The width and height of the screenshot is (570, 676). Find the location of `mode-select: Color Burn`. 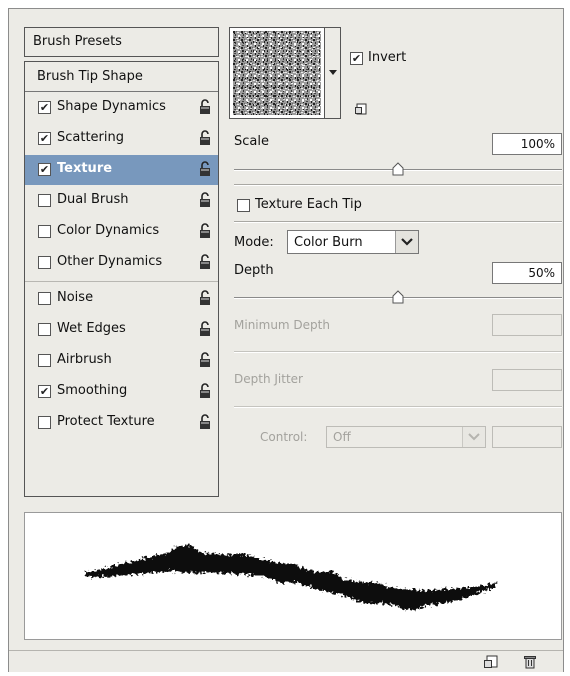

mode-select: Color Burn is located at coordinates (353, 242).